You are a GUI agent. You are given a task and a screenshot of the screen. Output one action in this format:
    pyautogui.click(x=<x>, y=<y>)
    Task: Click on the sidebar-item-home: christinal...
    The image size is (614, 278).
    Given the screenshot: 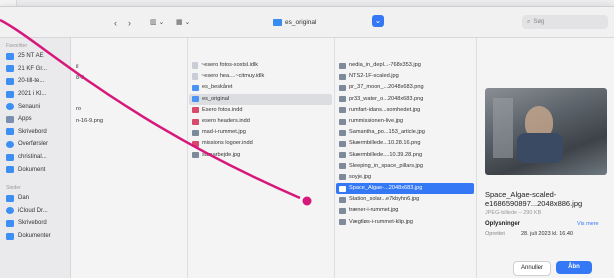 What is the action you would take?
    pyautogui.click(x=35, y=157)
    